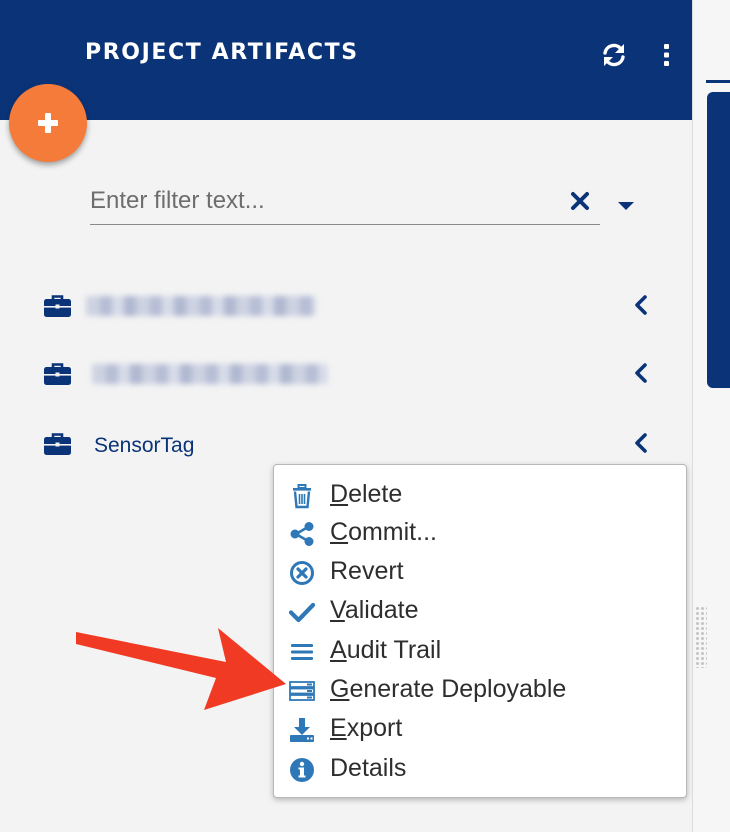 This screenshot has width=730, height=832. What do you see at coordinates (345, 201) in the screenshot?
I see `filter-input` at bounding box center [345, 201].